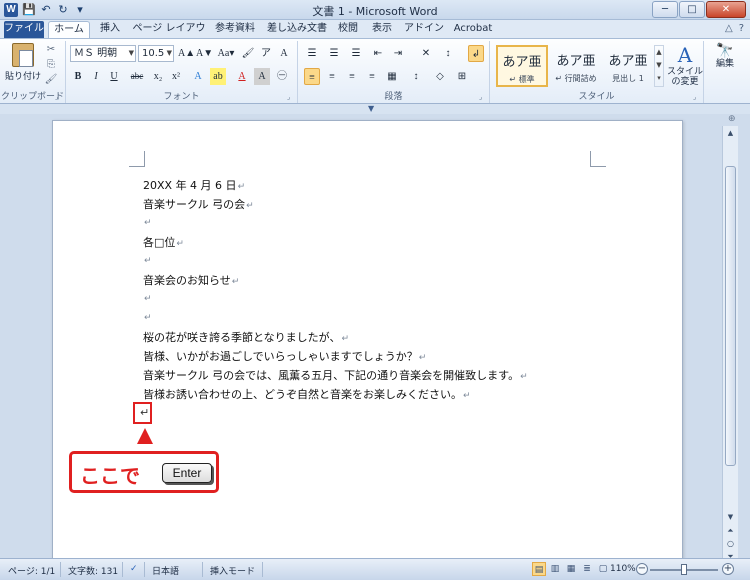  What do you see at coordinates (372, 76) in the screenshot?
I see `justify-button: ≡` at bounding box center [372, 76].